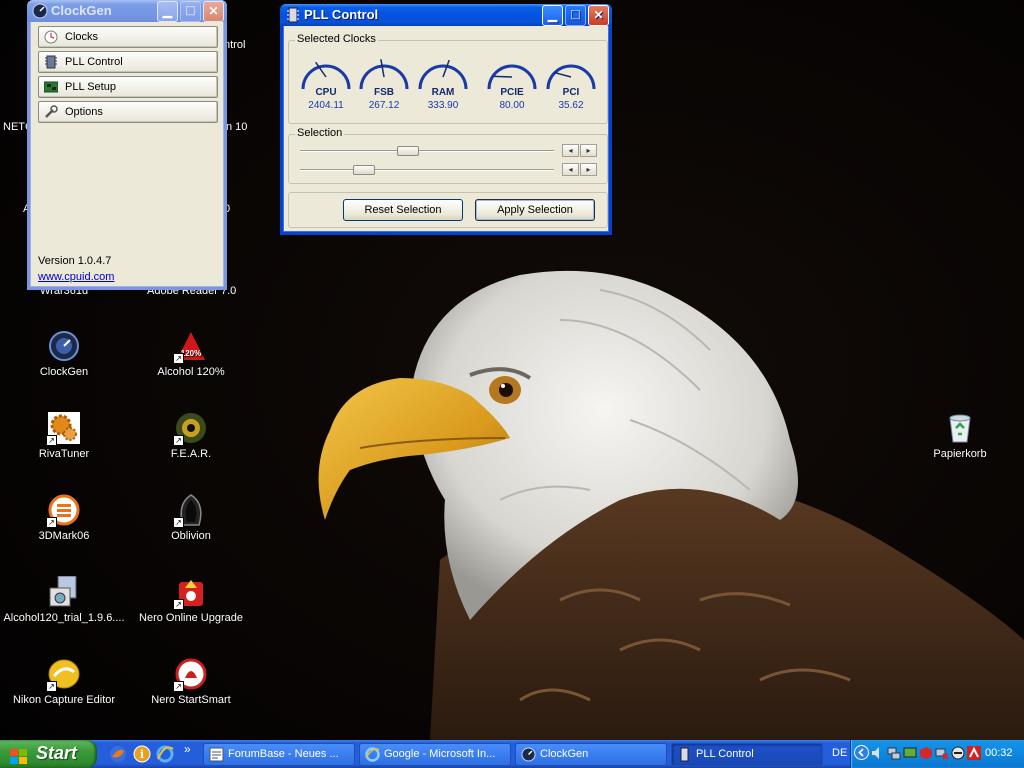 This screenshot has height=768, width=1024. Describe the element at coordinates (999, 753) in the screenshot. I see `system-clock: 00:32` at that location.